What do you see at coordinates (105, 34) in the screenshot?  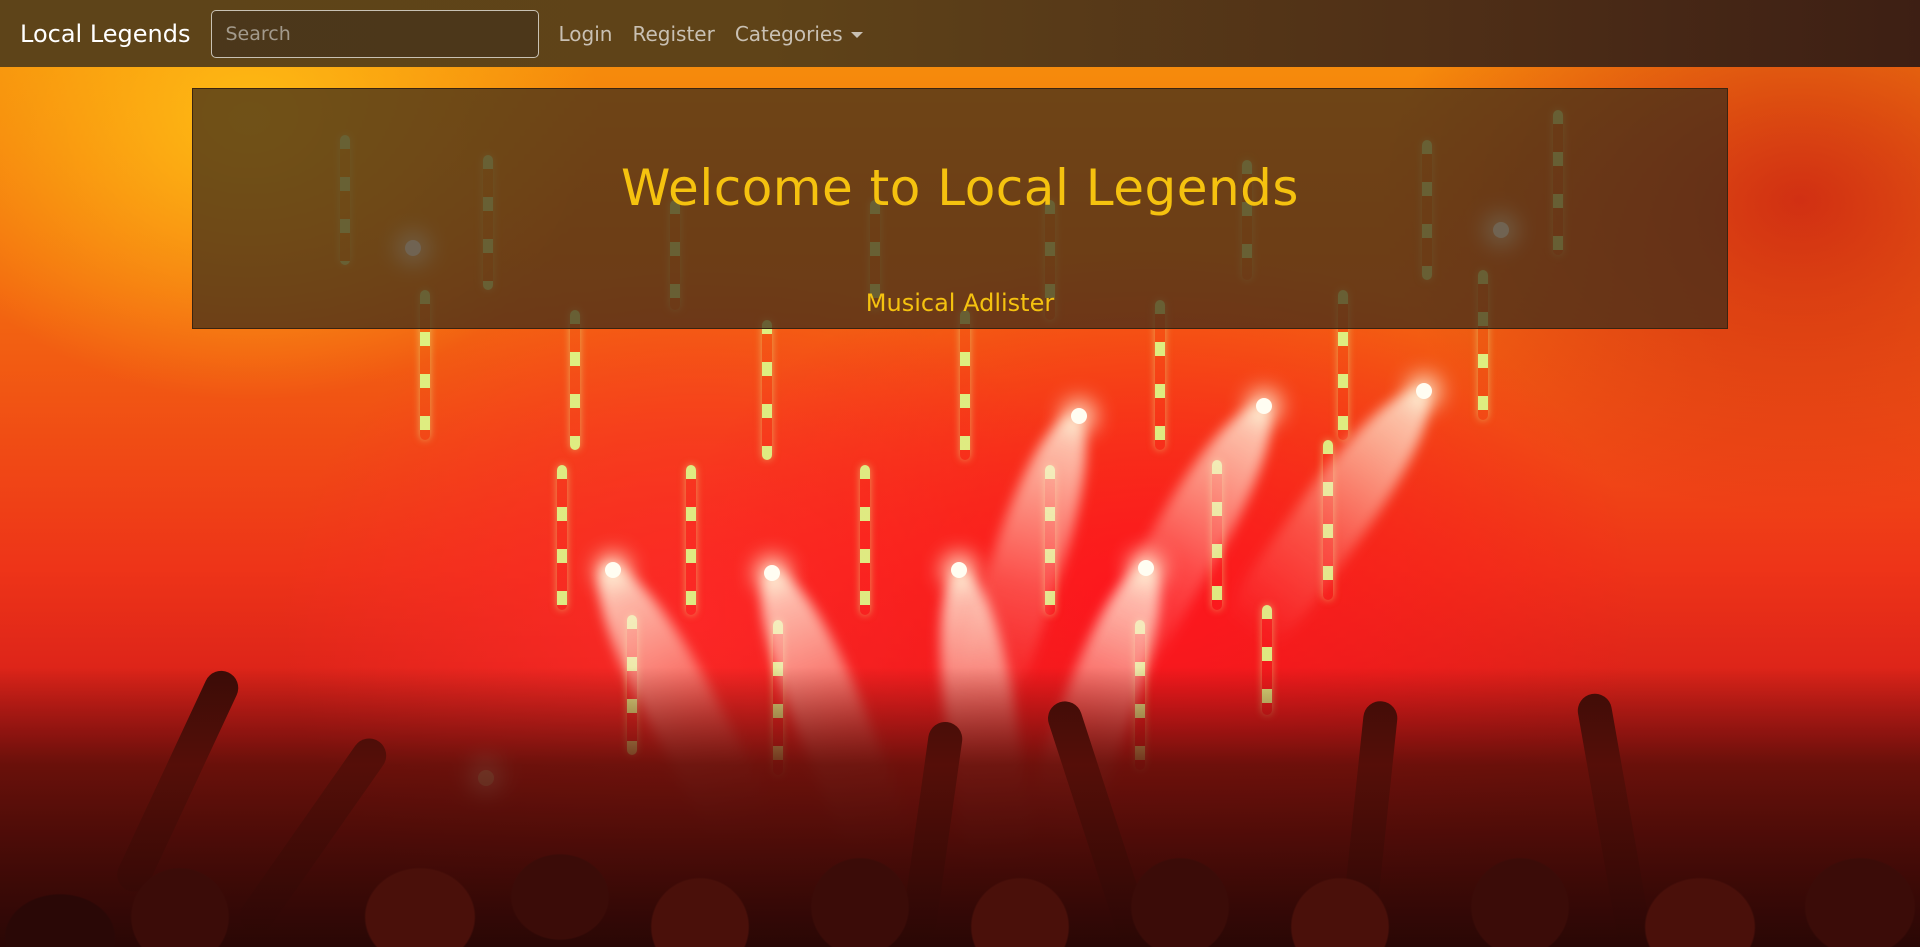 I see `brand-logo-link: Local Legends` at bounding box center [105, 34].